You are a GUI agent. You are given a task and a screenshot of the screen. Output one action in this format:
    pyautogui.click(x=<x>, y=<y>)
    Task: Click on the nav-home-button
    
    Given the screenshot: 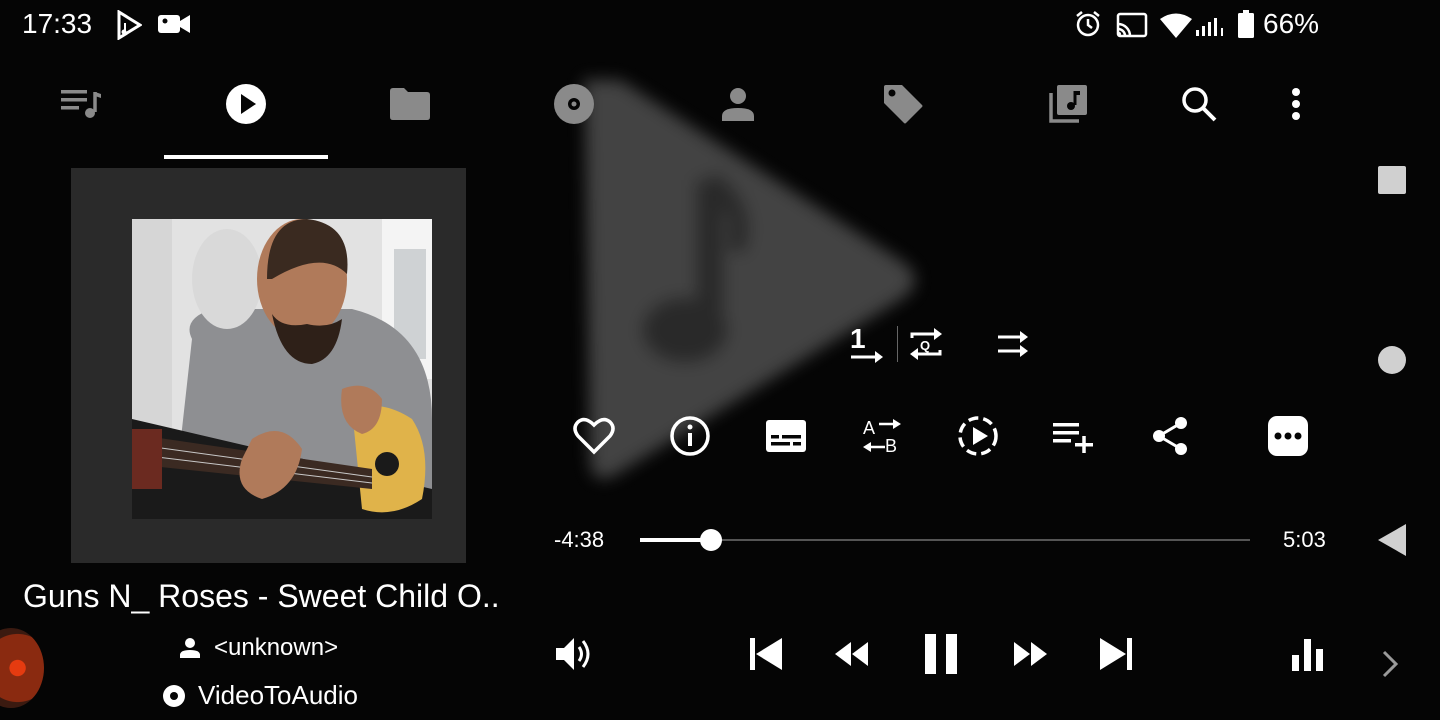 What is the action you would take?
    pyautogui.click(x=1392, y=360)
    